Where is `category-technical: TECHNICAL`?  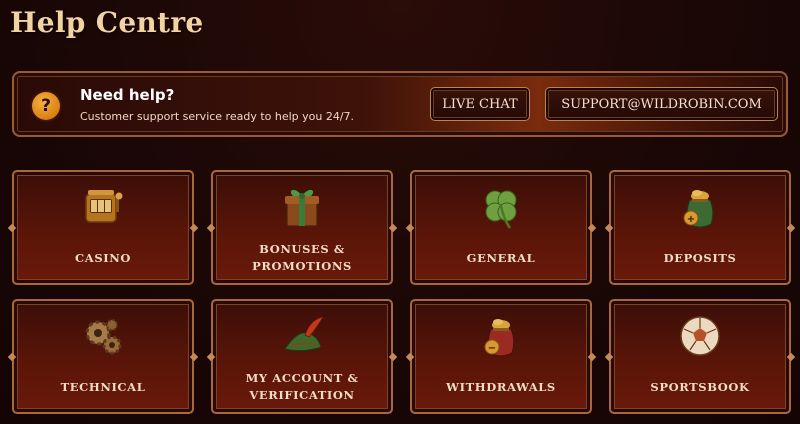 category-technical: TECHNICAL is located at coordinates (103, 356).